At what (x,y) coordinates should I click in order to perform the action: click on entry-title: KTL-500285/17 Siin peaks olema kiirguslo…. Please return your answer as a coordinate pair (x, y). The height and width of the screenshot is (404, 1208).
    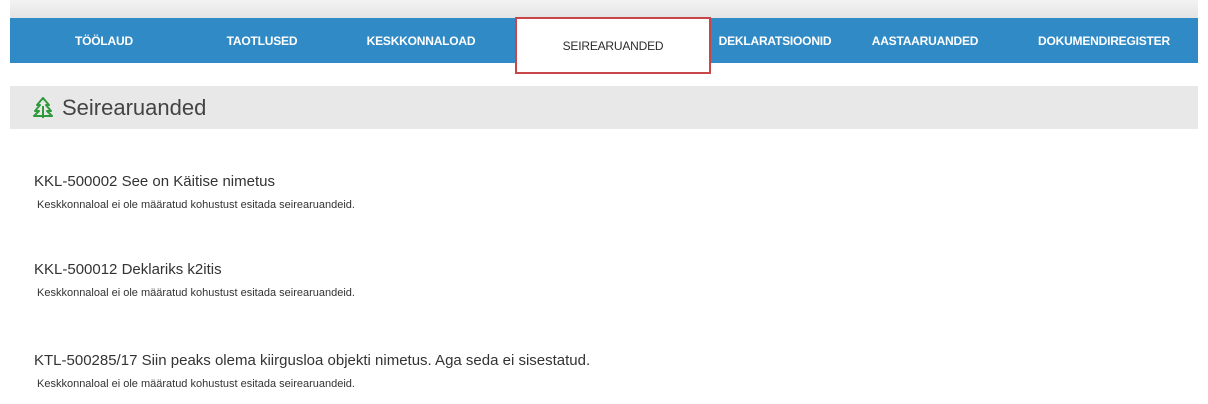
    Looking at the image, I should click on (312, 360).